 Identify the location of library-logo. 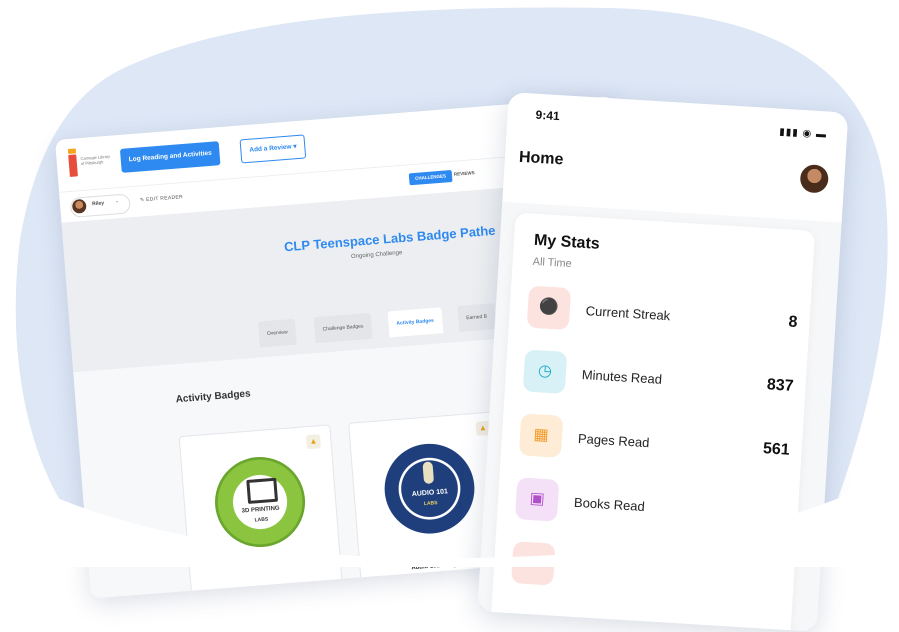
(73, 165).